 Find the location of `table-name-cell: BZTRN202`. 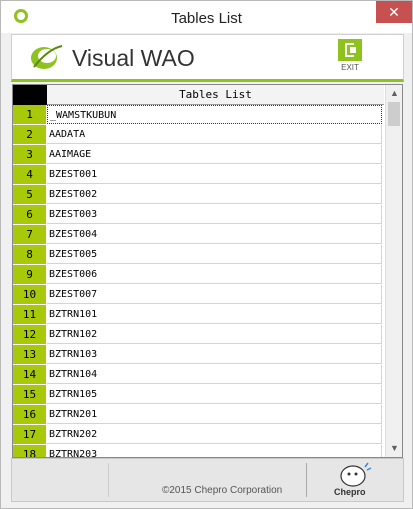

table-name-cell: BZTRN202 is located at coordinates (214, 434).